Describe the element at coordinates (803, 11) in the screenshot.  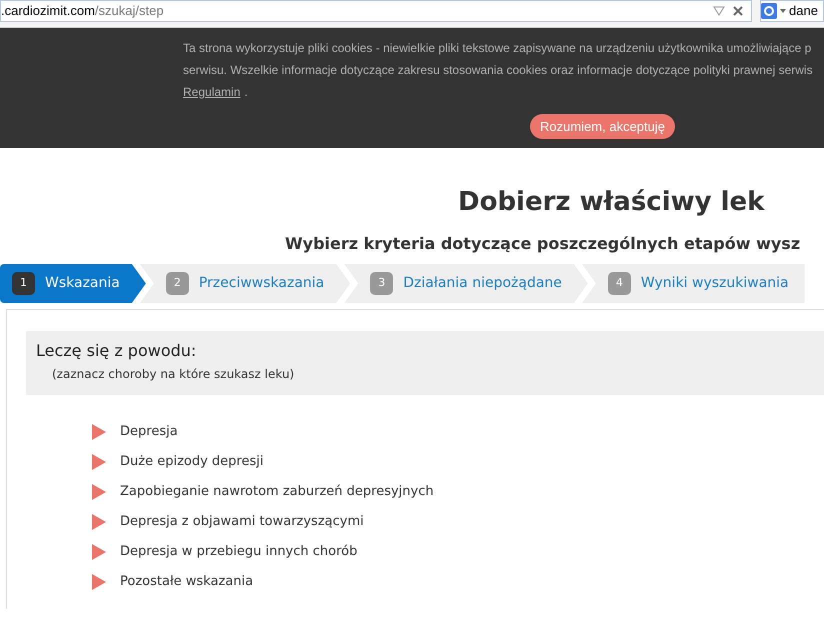
I see `search-value: dane` at that location.